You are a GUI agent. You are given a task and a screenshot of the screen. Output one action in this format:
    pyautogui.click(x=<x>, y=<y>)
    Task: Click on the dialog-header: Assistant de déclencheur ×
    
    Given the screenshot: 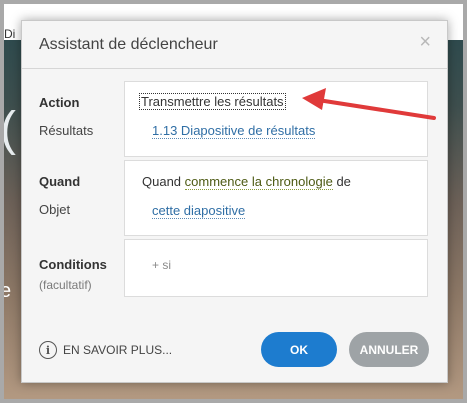 What is the action you would take?
    pyautogui.click(x=234, y=45)
    